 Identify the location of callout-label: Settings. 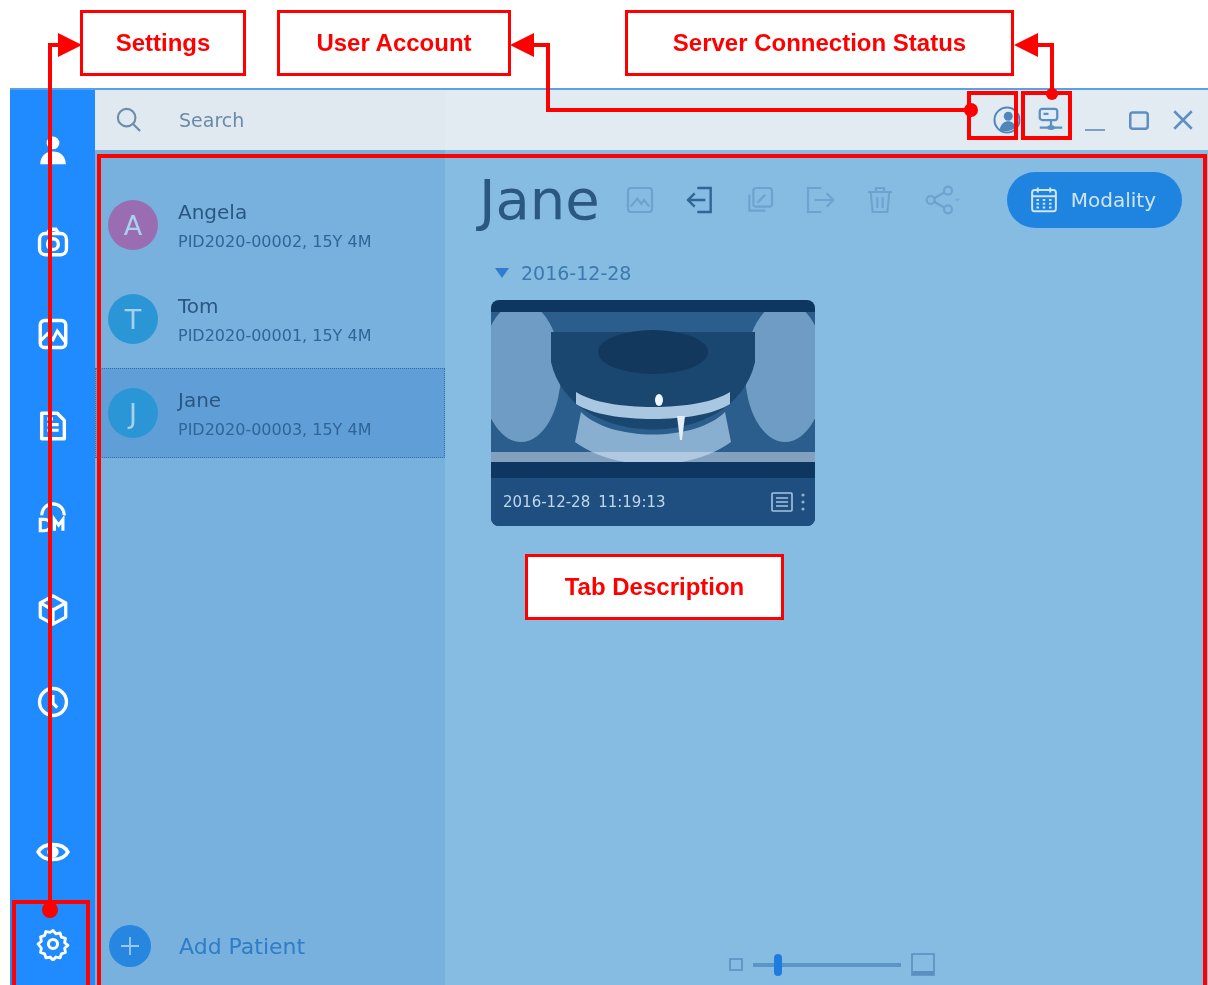
(163, 43).